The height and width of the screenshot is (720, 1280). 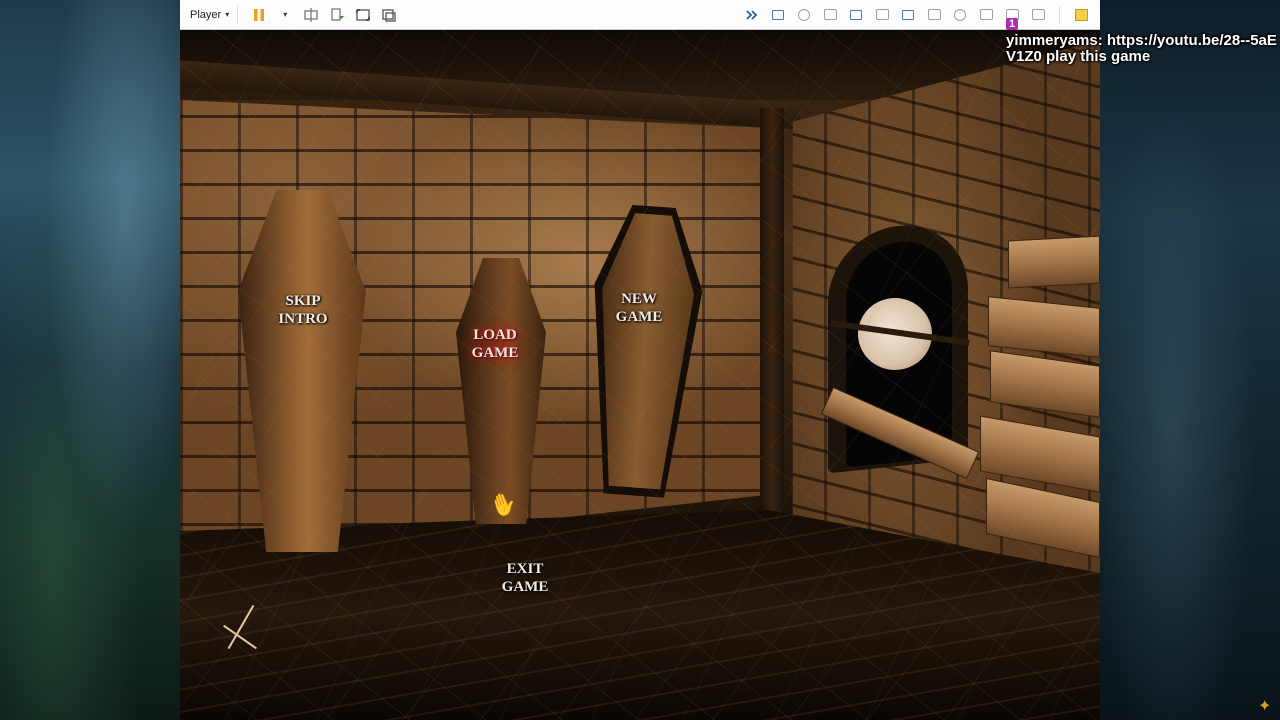 I want to click on sound-icon, so click(x=908, y=14).